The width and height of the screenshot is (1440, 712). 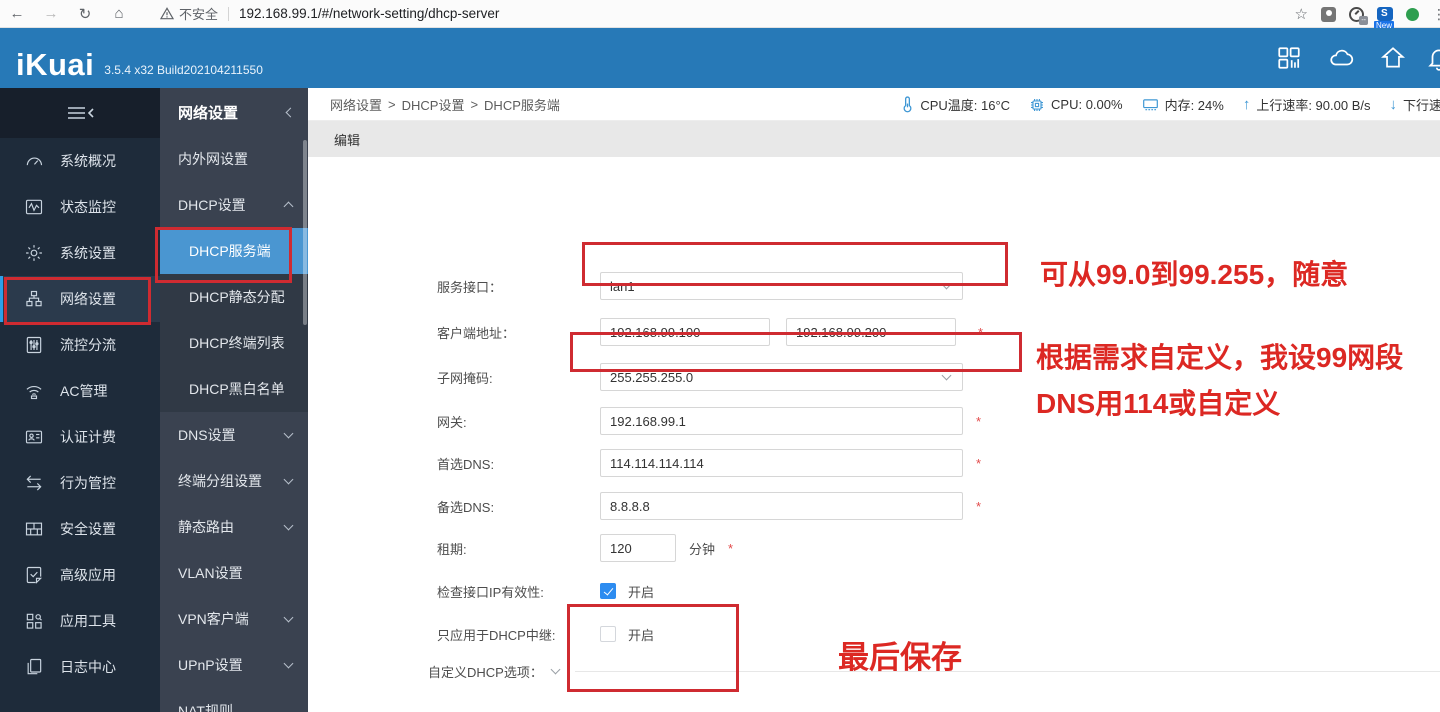 I want to click on memory-icon, so click(x=1150, y=104).